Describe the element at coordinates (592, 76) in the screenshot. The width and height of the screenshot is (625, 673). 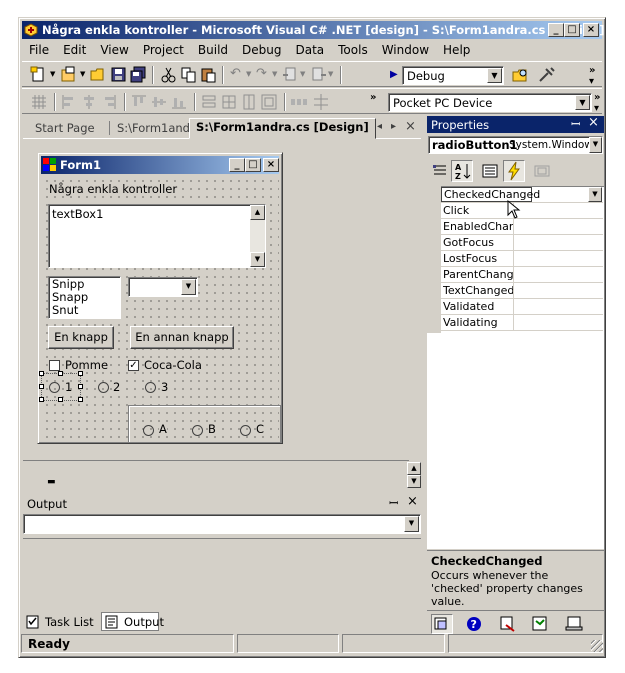
I see `toolbar-overflow-icon: » ▾` at that location.